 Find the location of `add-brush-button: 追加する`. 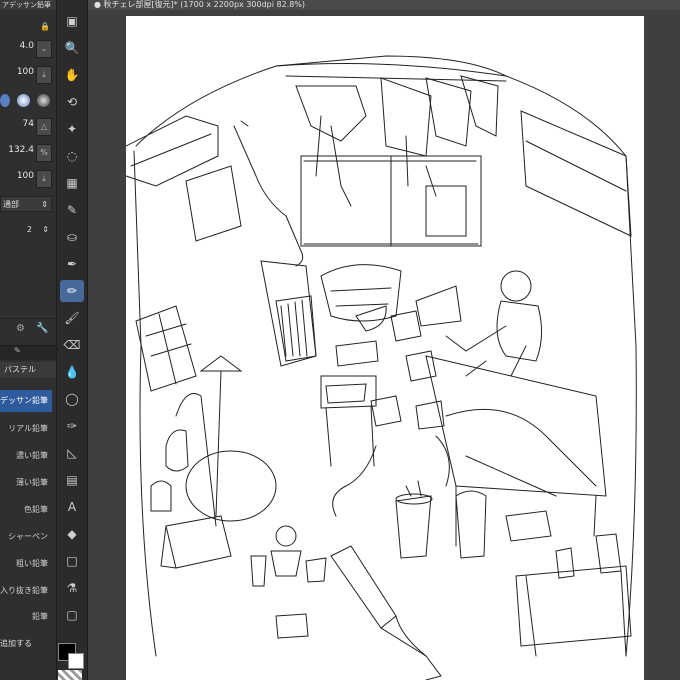

add-brush-button: 追加する is located at coordinates (26, 644).